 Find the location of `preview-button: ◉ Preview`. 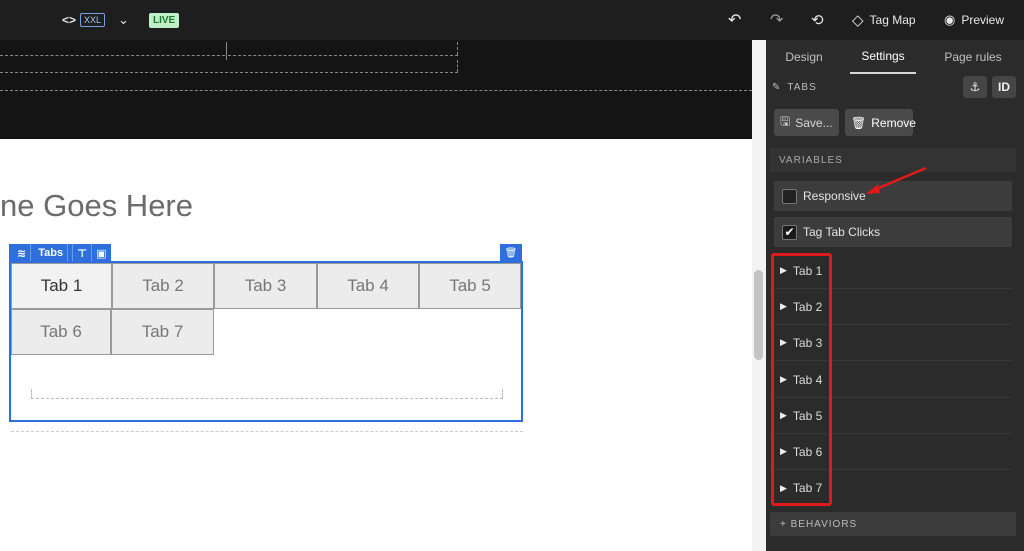

preview-button: ◉ Preview is located at coordinates (974, 20).